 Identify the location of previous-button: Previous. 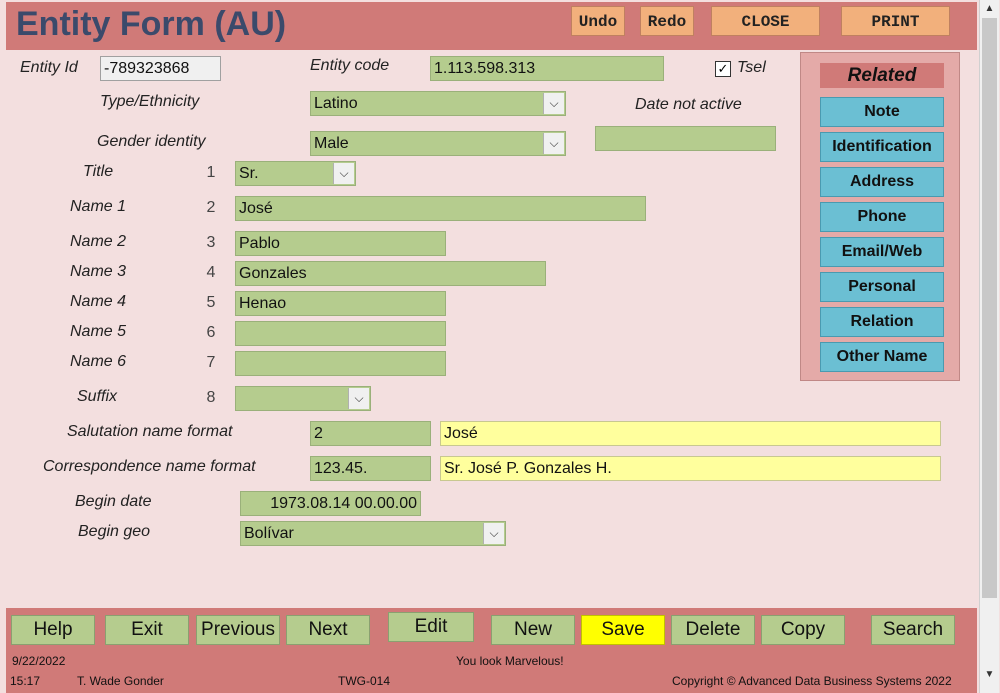
(238, 630).